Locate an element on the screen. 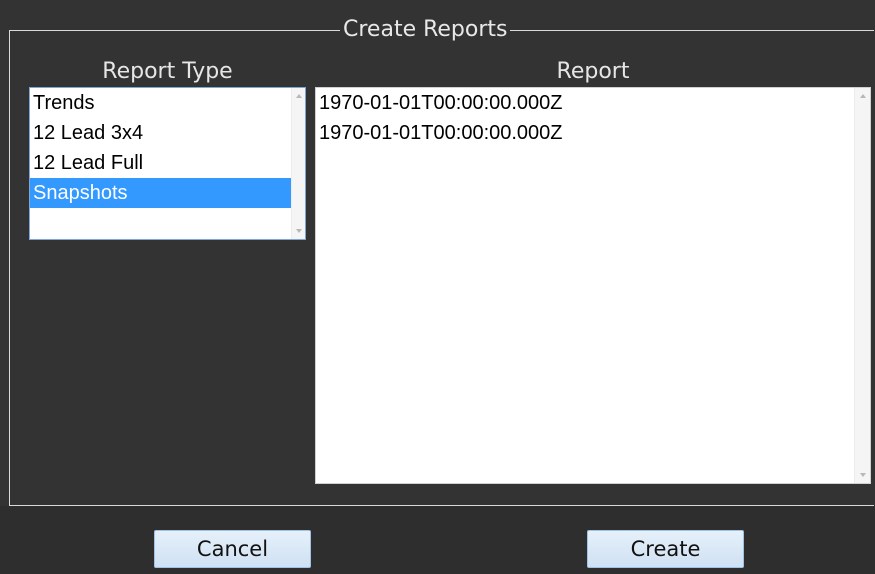 The image size is (875, 574). report-type-item-trends: Trends is located at coordinates (160, 103).